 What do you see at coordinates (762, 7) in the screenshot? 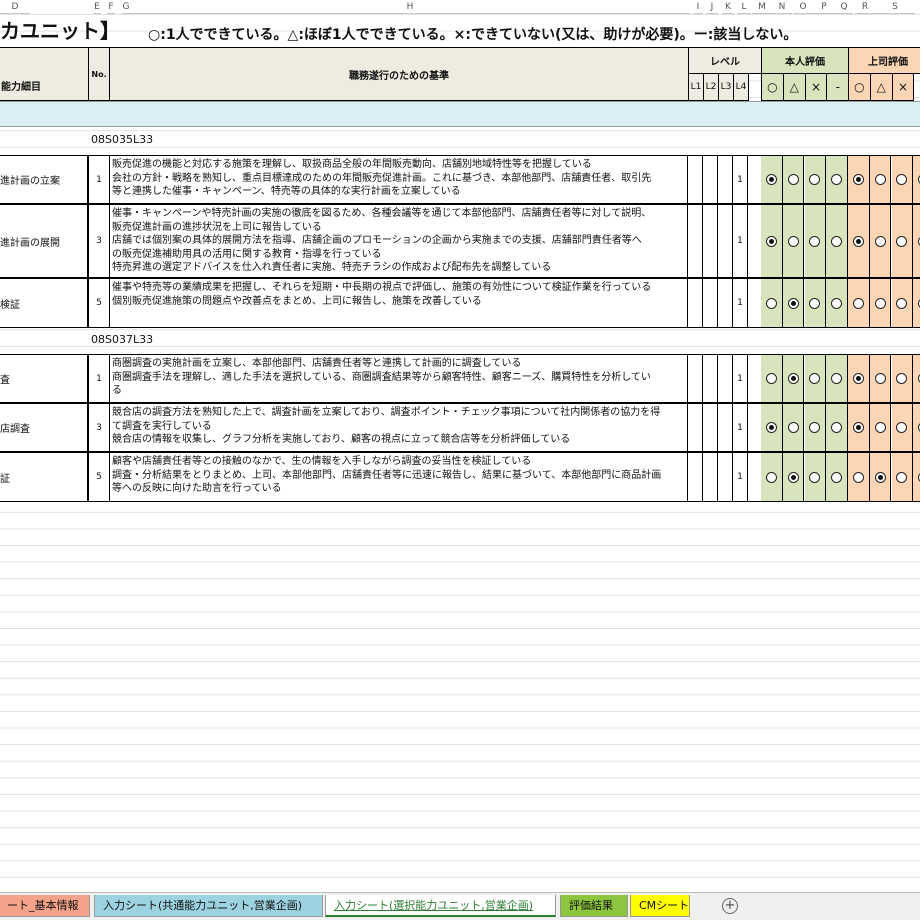
I see `column-header-m: M` at bounding box center [762, 7].